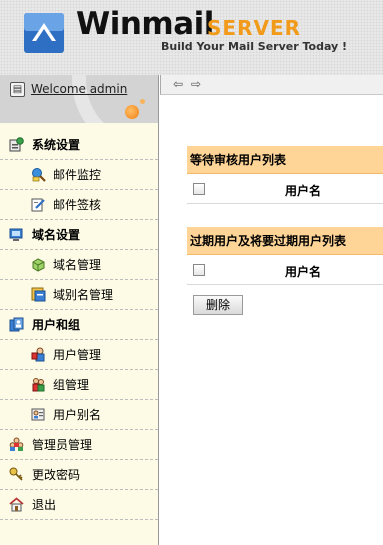 This screenshot has height=545, width=383. I want to click on sidebar-item-admin-manage: 管理员管理, so click(79, 445).